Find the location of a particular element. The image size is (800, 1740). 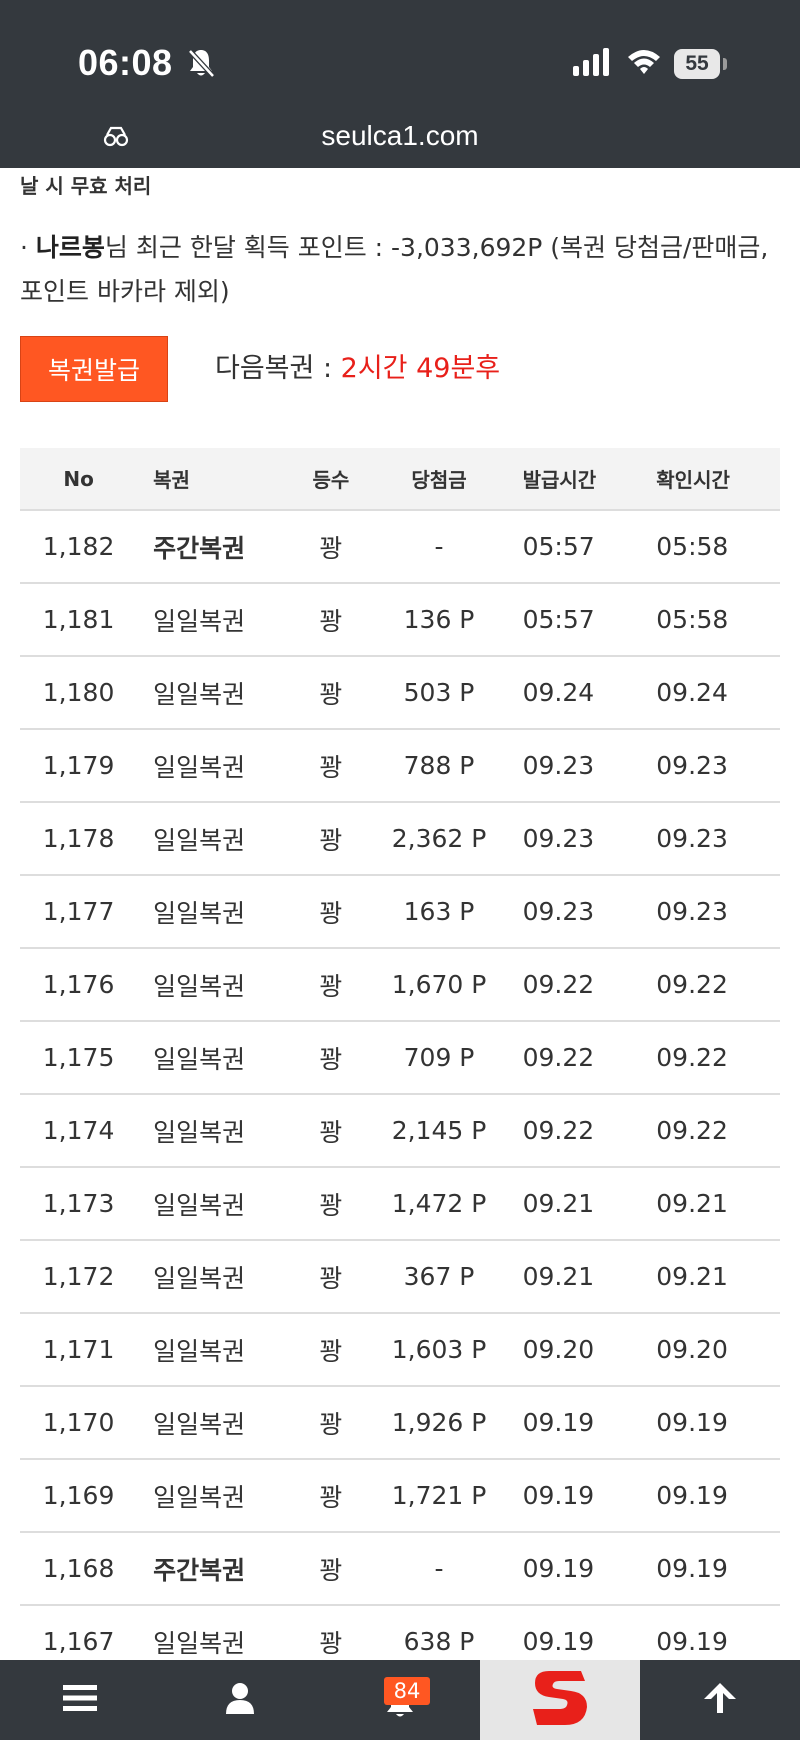

cell-no: 1,177 is located at coordinates (79, 912).